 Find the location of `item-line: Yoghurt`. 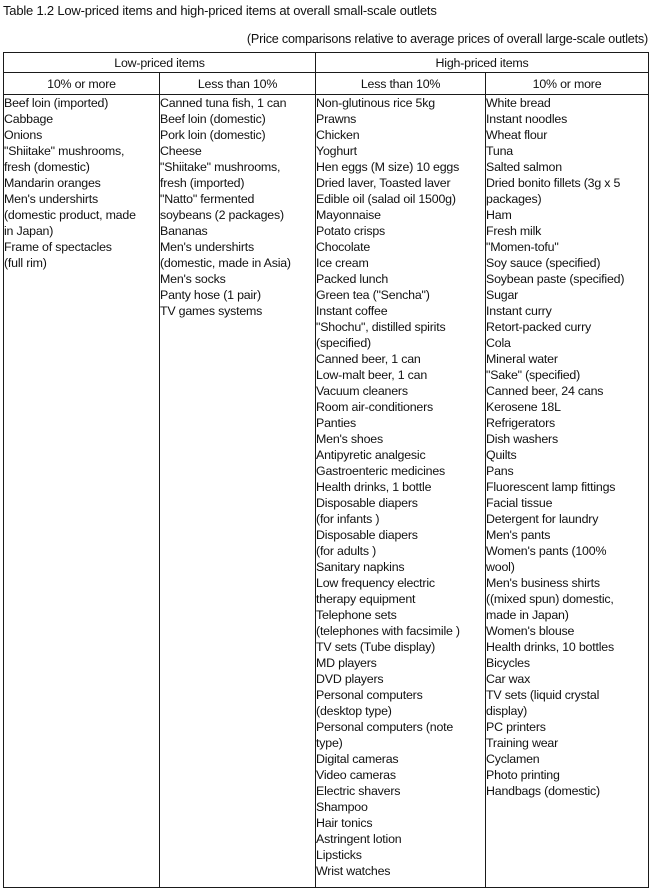

item-line: Yoghurt is located at coordinates (336, 151).